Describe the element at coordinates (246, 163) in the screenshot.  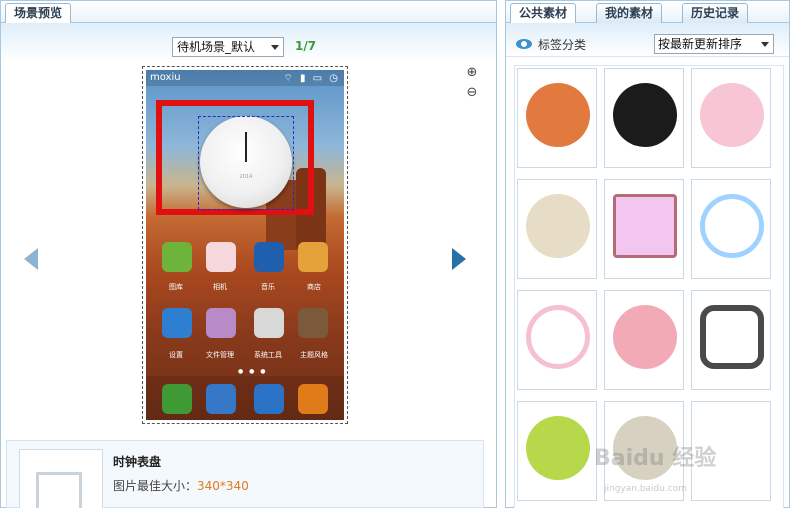
I see `widget-bounding-box` at that location.